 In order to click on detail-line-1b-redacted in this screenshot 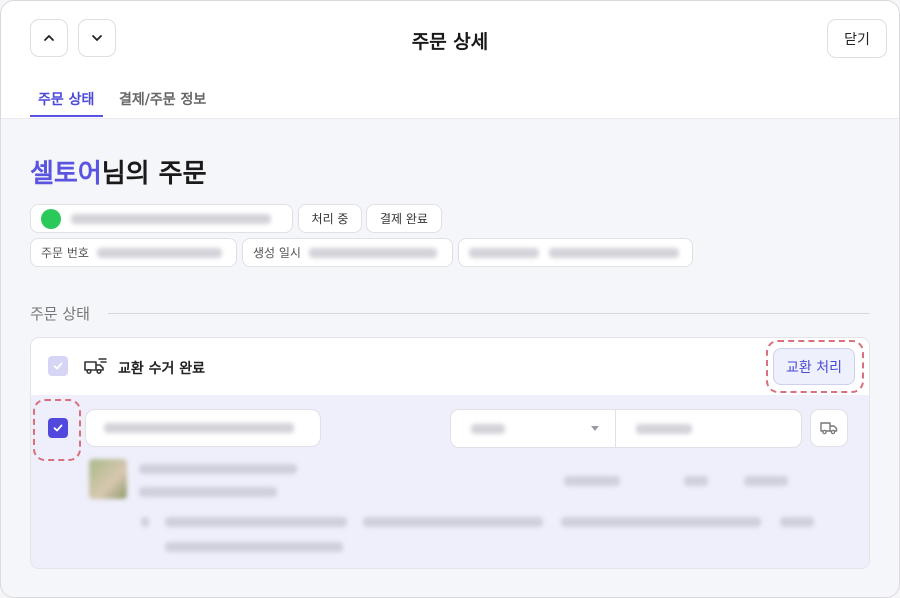, I will do `click(453, 522)`.